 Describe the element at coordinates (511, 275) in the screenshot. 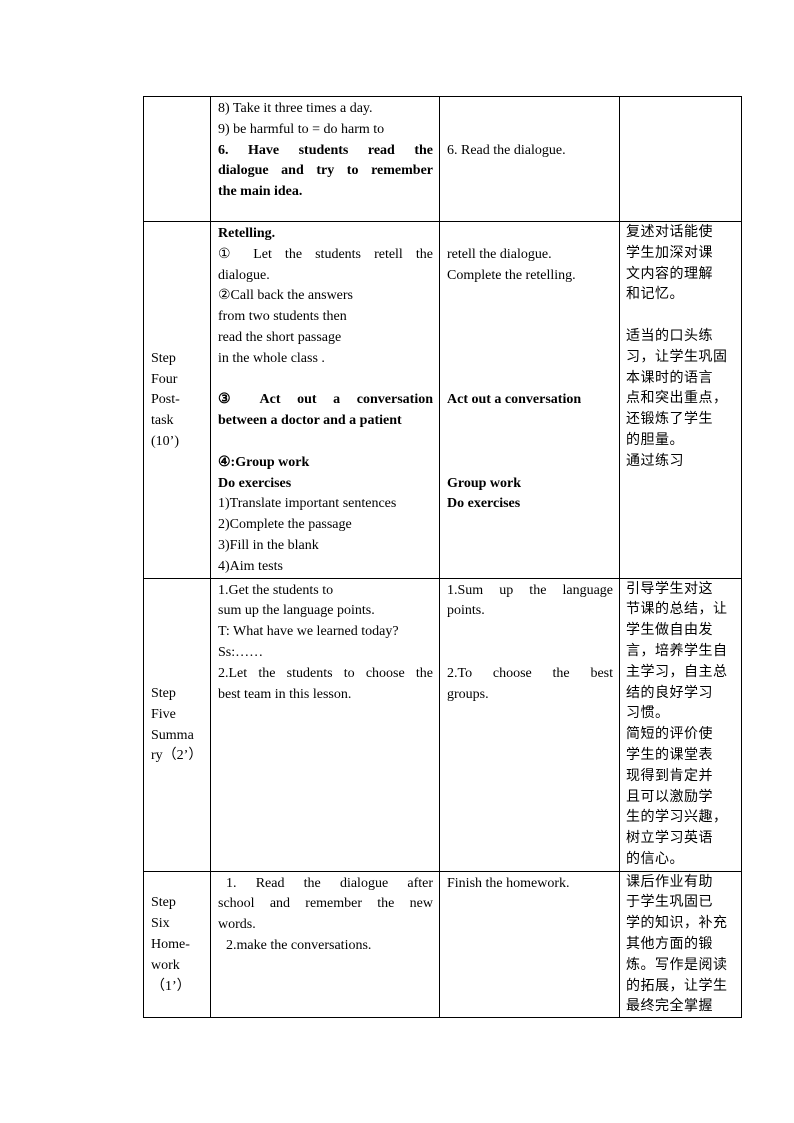

I see `student-activity-line: Complete the retelling.` at that location.